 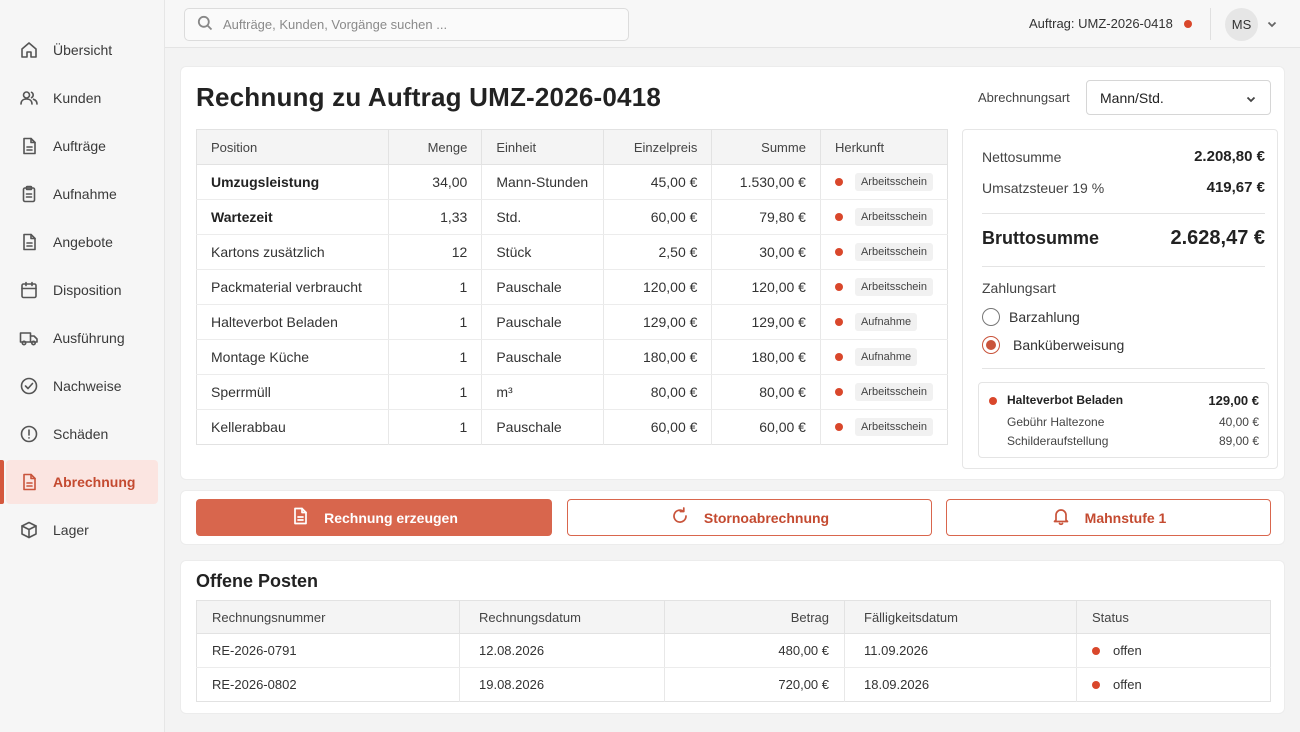 What do you see at coordinates (991, 345) in the screenshot?
I see `radio-button-selected` at bounding box center [991, 345].